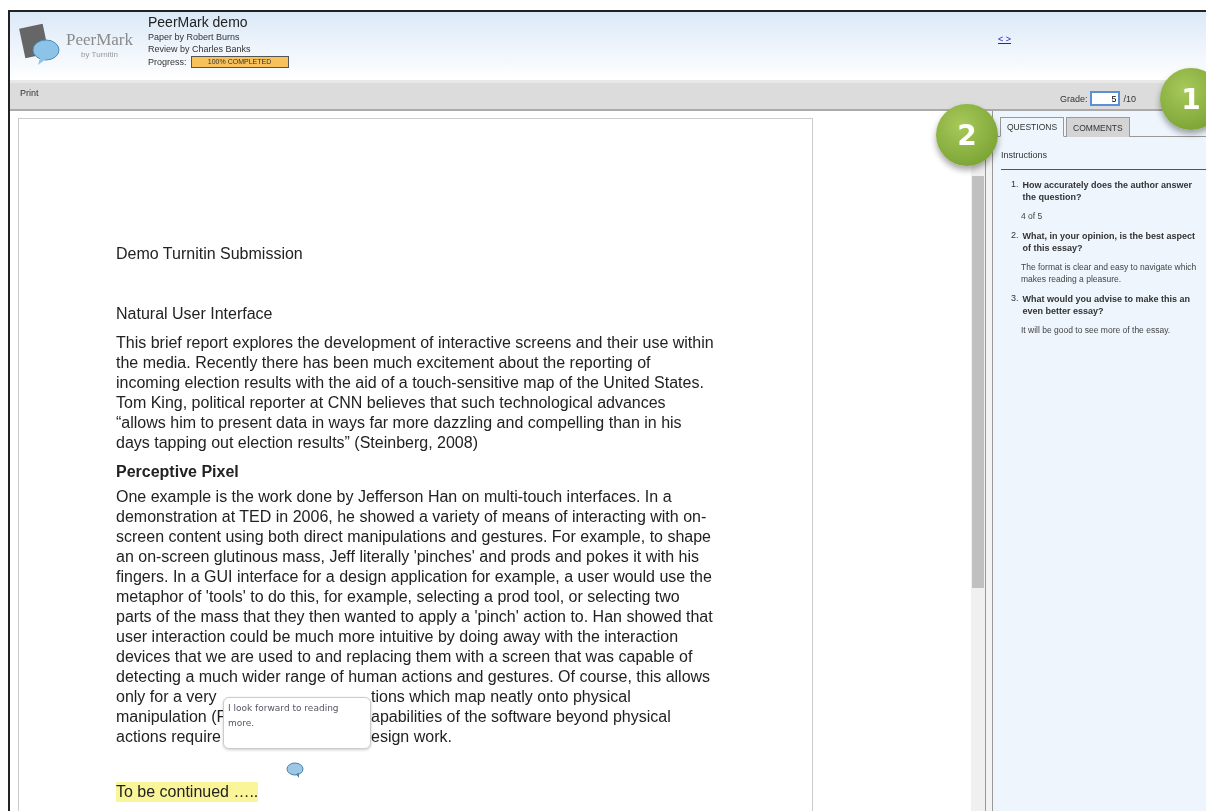 Image resolution: width=1206 pixels, height=811 pixels. I want to click on text-line: This brief report explores the development of interactive screens and their use within, so click(415, 343).